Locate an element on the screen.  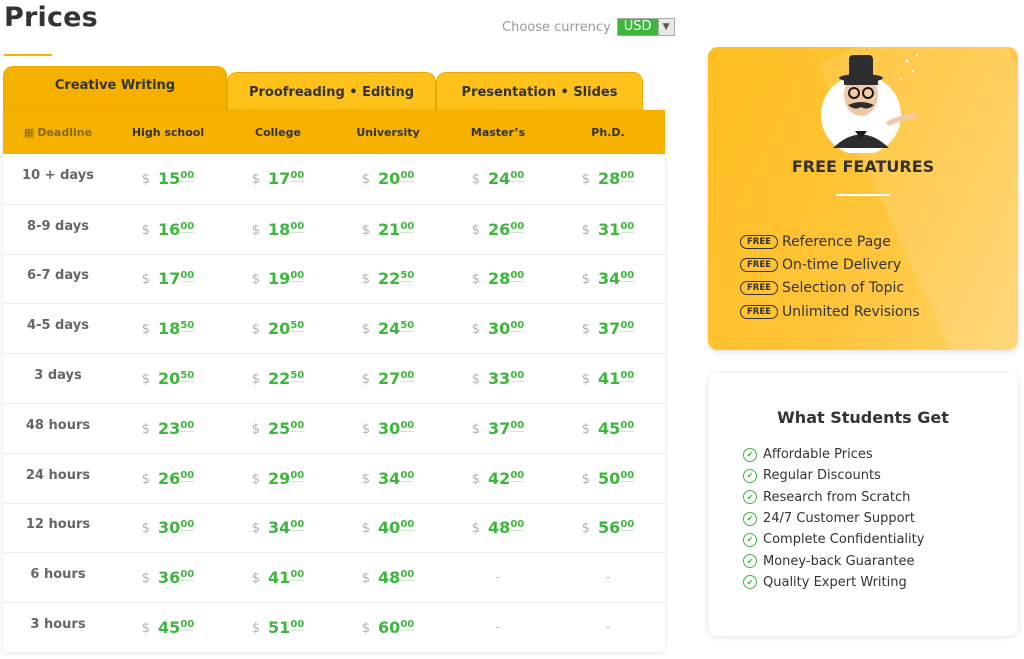
table-row: 3 hours $45 00 $51 00 $60 00- - is located at coordinates (334, 627).